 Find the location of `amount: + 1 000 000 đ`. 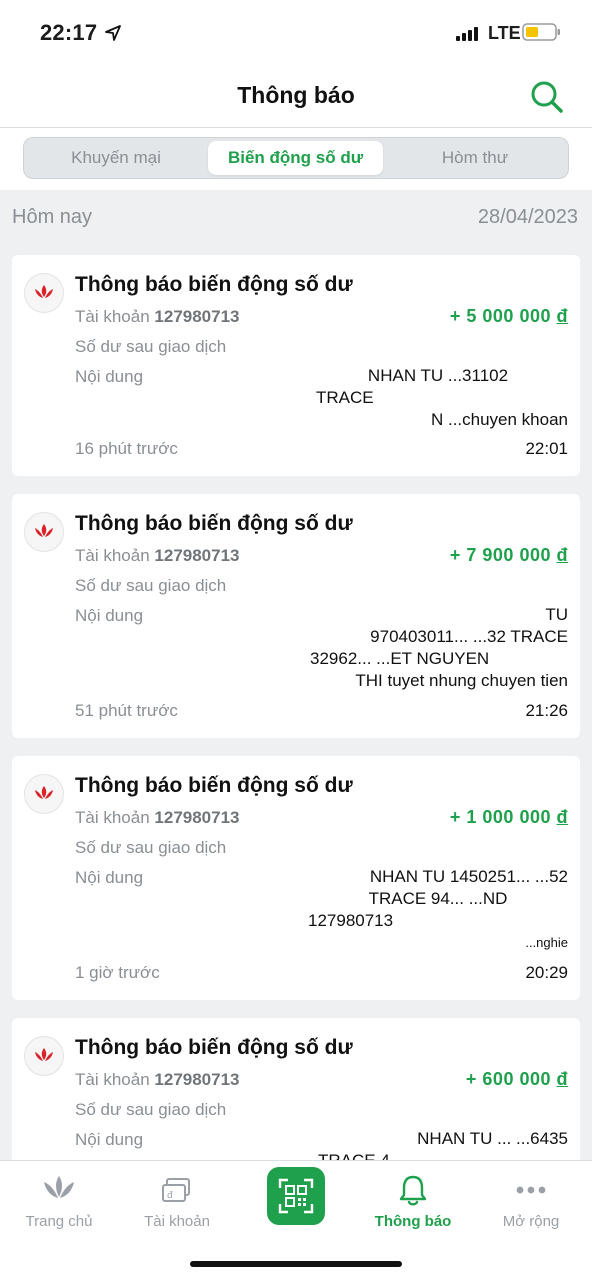

amount: + 1 000 000 đ is located at coordinates (509, 817).